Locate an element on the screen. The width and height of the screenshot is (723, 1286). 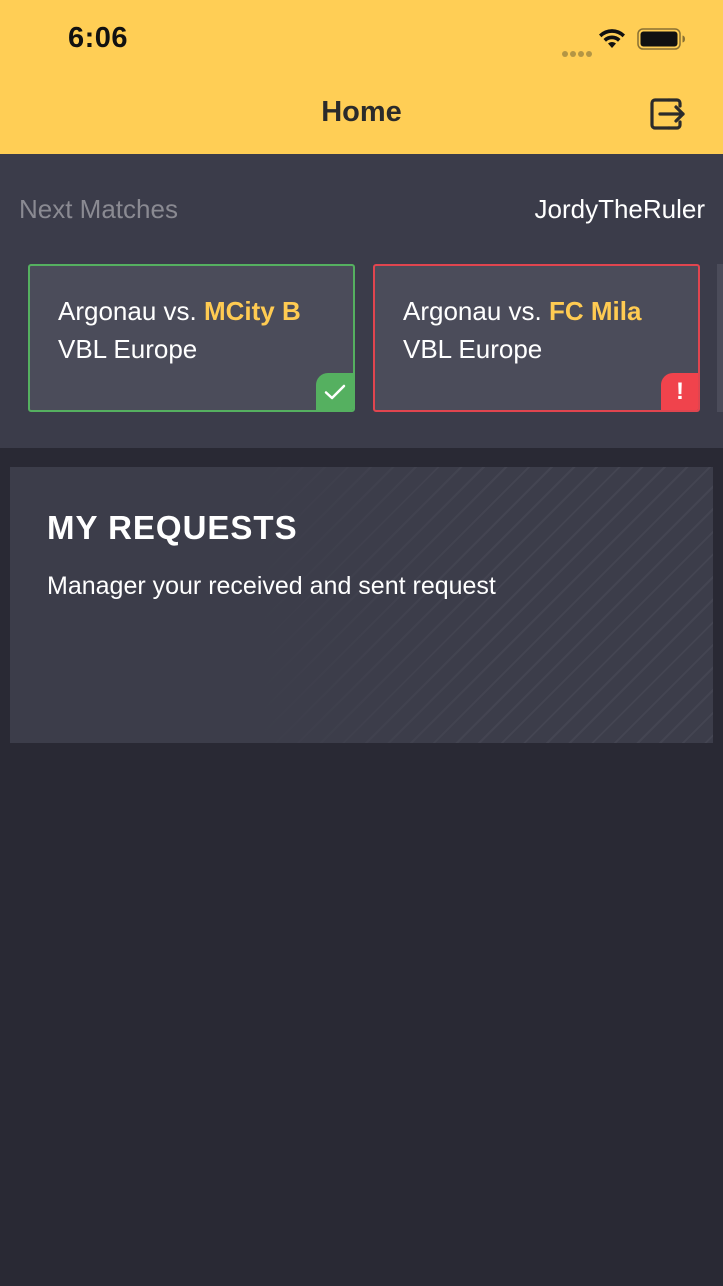
match-card-peek is located at coordinates (720, 338).